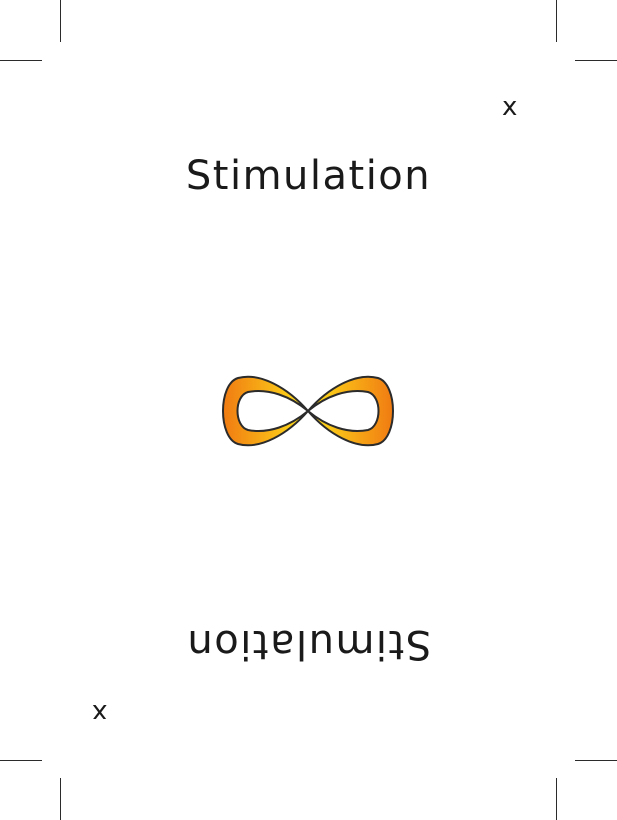 Image resolution: width=617 pixels, height=820 pixels. What do you see at coordinates (308, 176) in the screenshot?
I see `card-title: Stimulation` at bounding box center [308, 176].